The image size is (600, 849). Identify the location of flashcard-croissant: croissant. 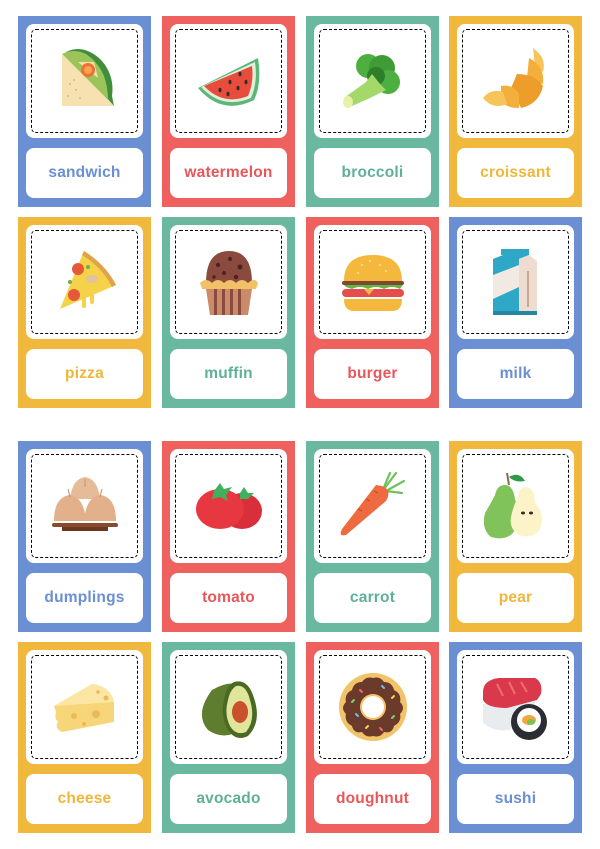
(515, 111).